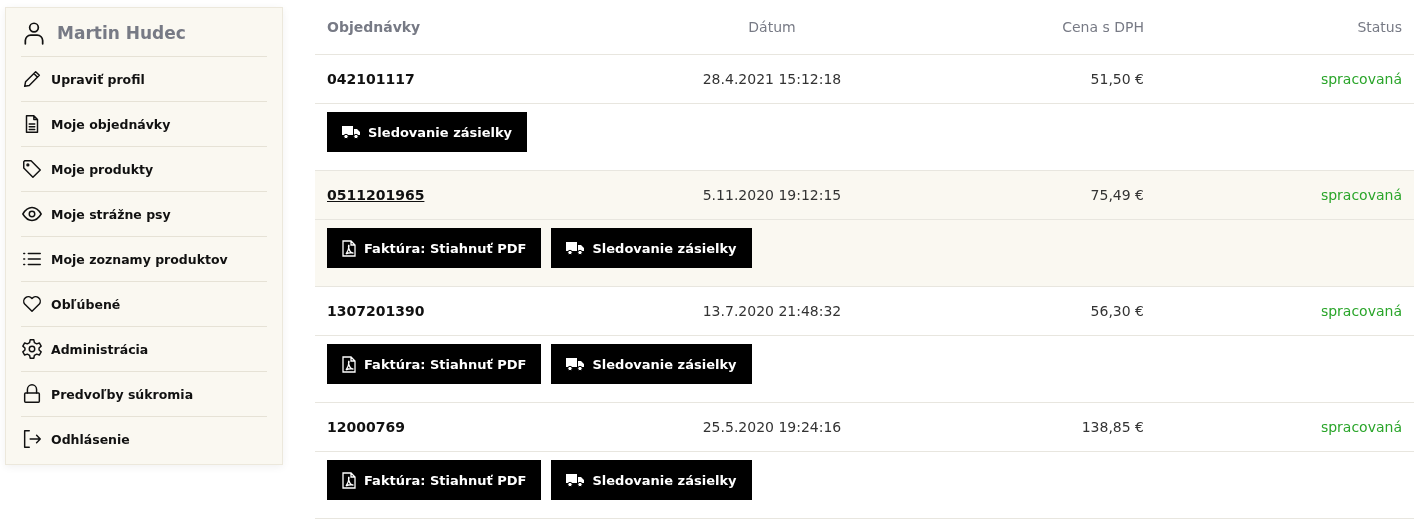 This screenshot has width=1422, height=524. I want to click on sidebar-link: Administrácia, so click(100, 349).